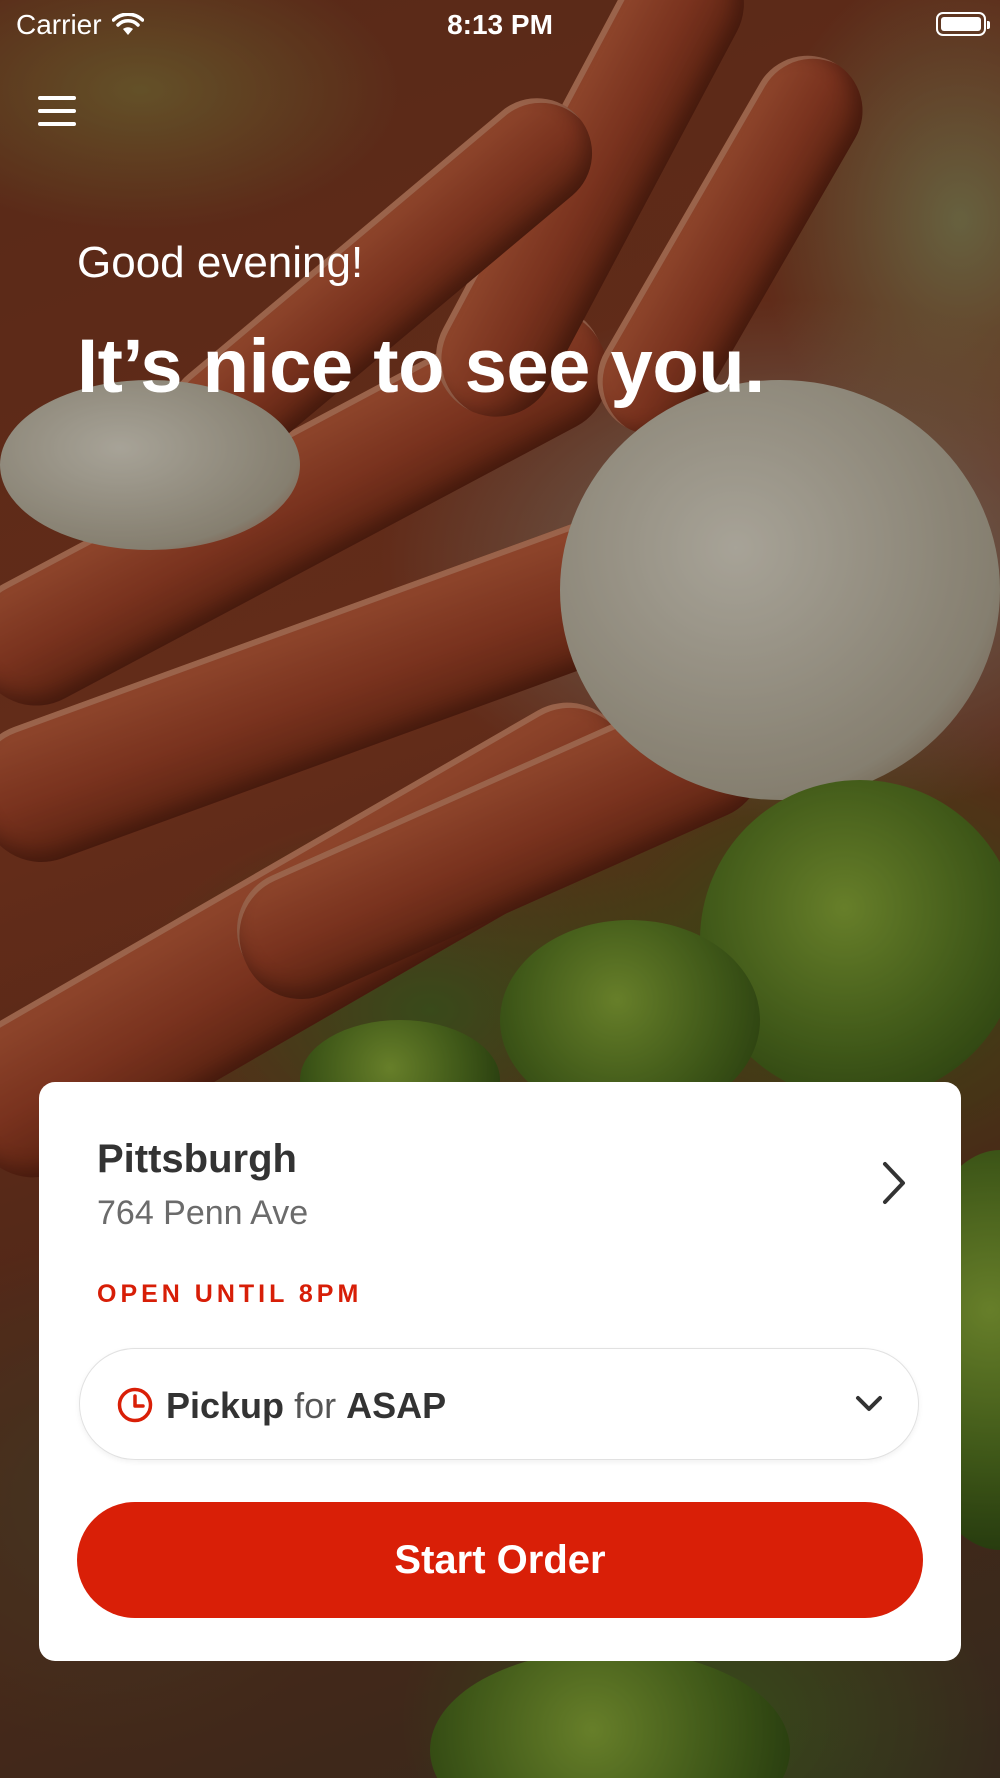 The image size is (1000, 1778). What do you see at coordinates (869, 1403) in the screenshot?
I see `chevron-down-icon` at bounding box center [869, 1403].